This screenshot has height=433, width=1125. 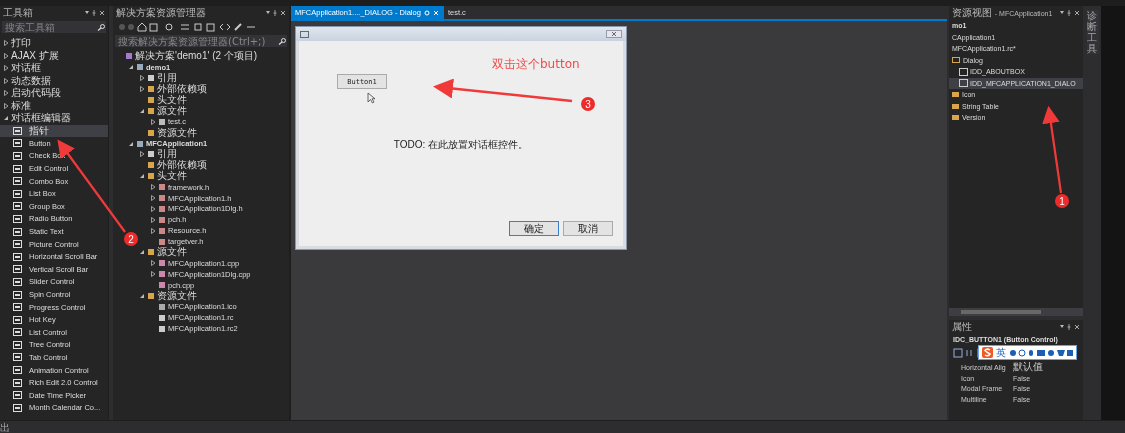 What do you see at coordinates (54, 131) in the screenshot?
I see `toolbox-item: 指针` at bounding box center [54, 131].